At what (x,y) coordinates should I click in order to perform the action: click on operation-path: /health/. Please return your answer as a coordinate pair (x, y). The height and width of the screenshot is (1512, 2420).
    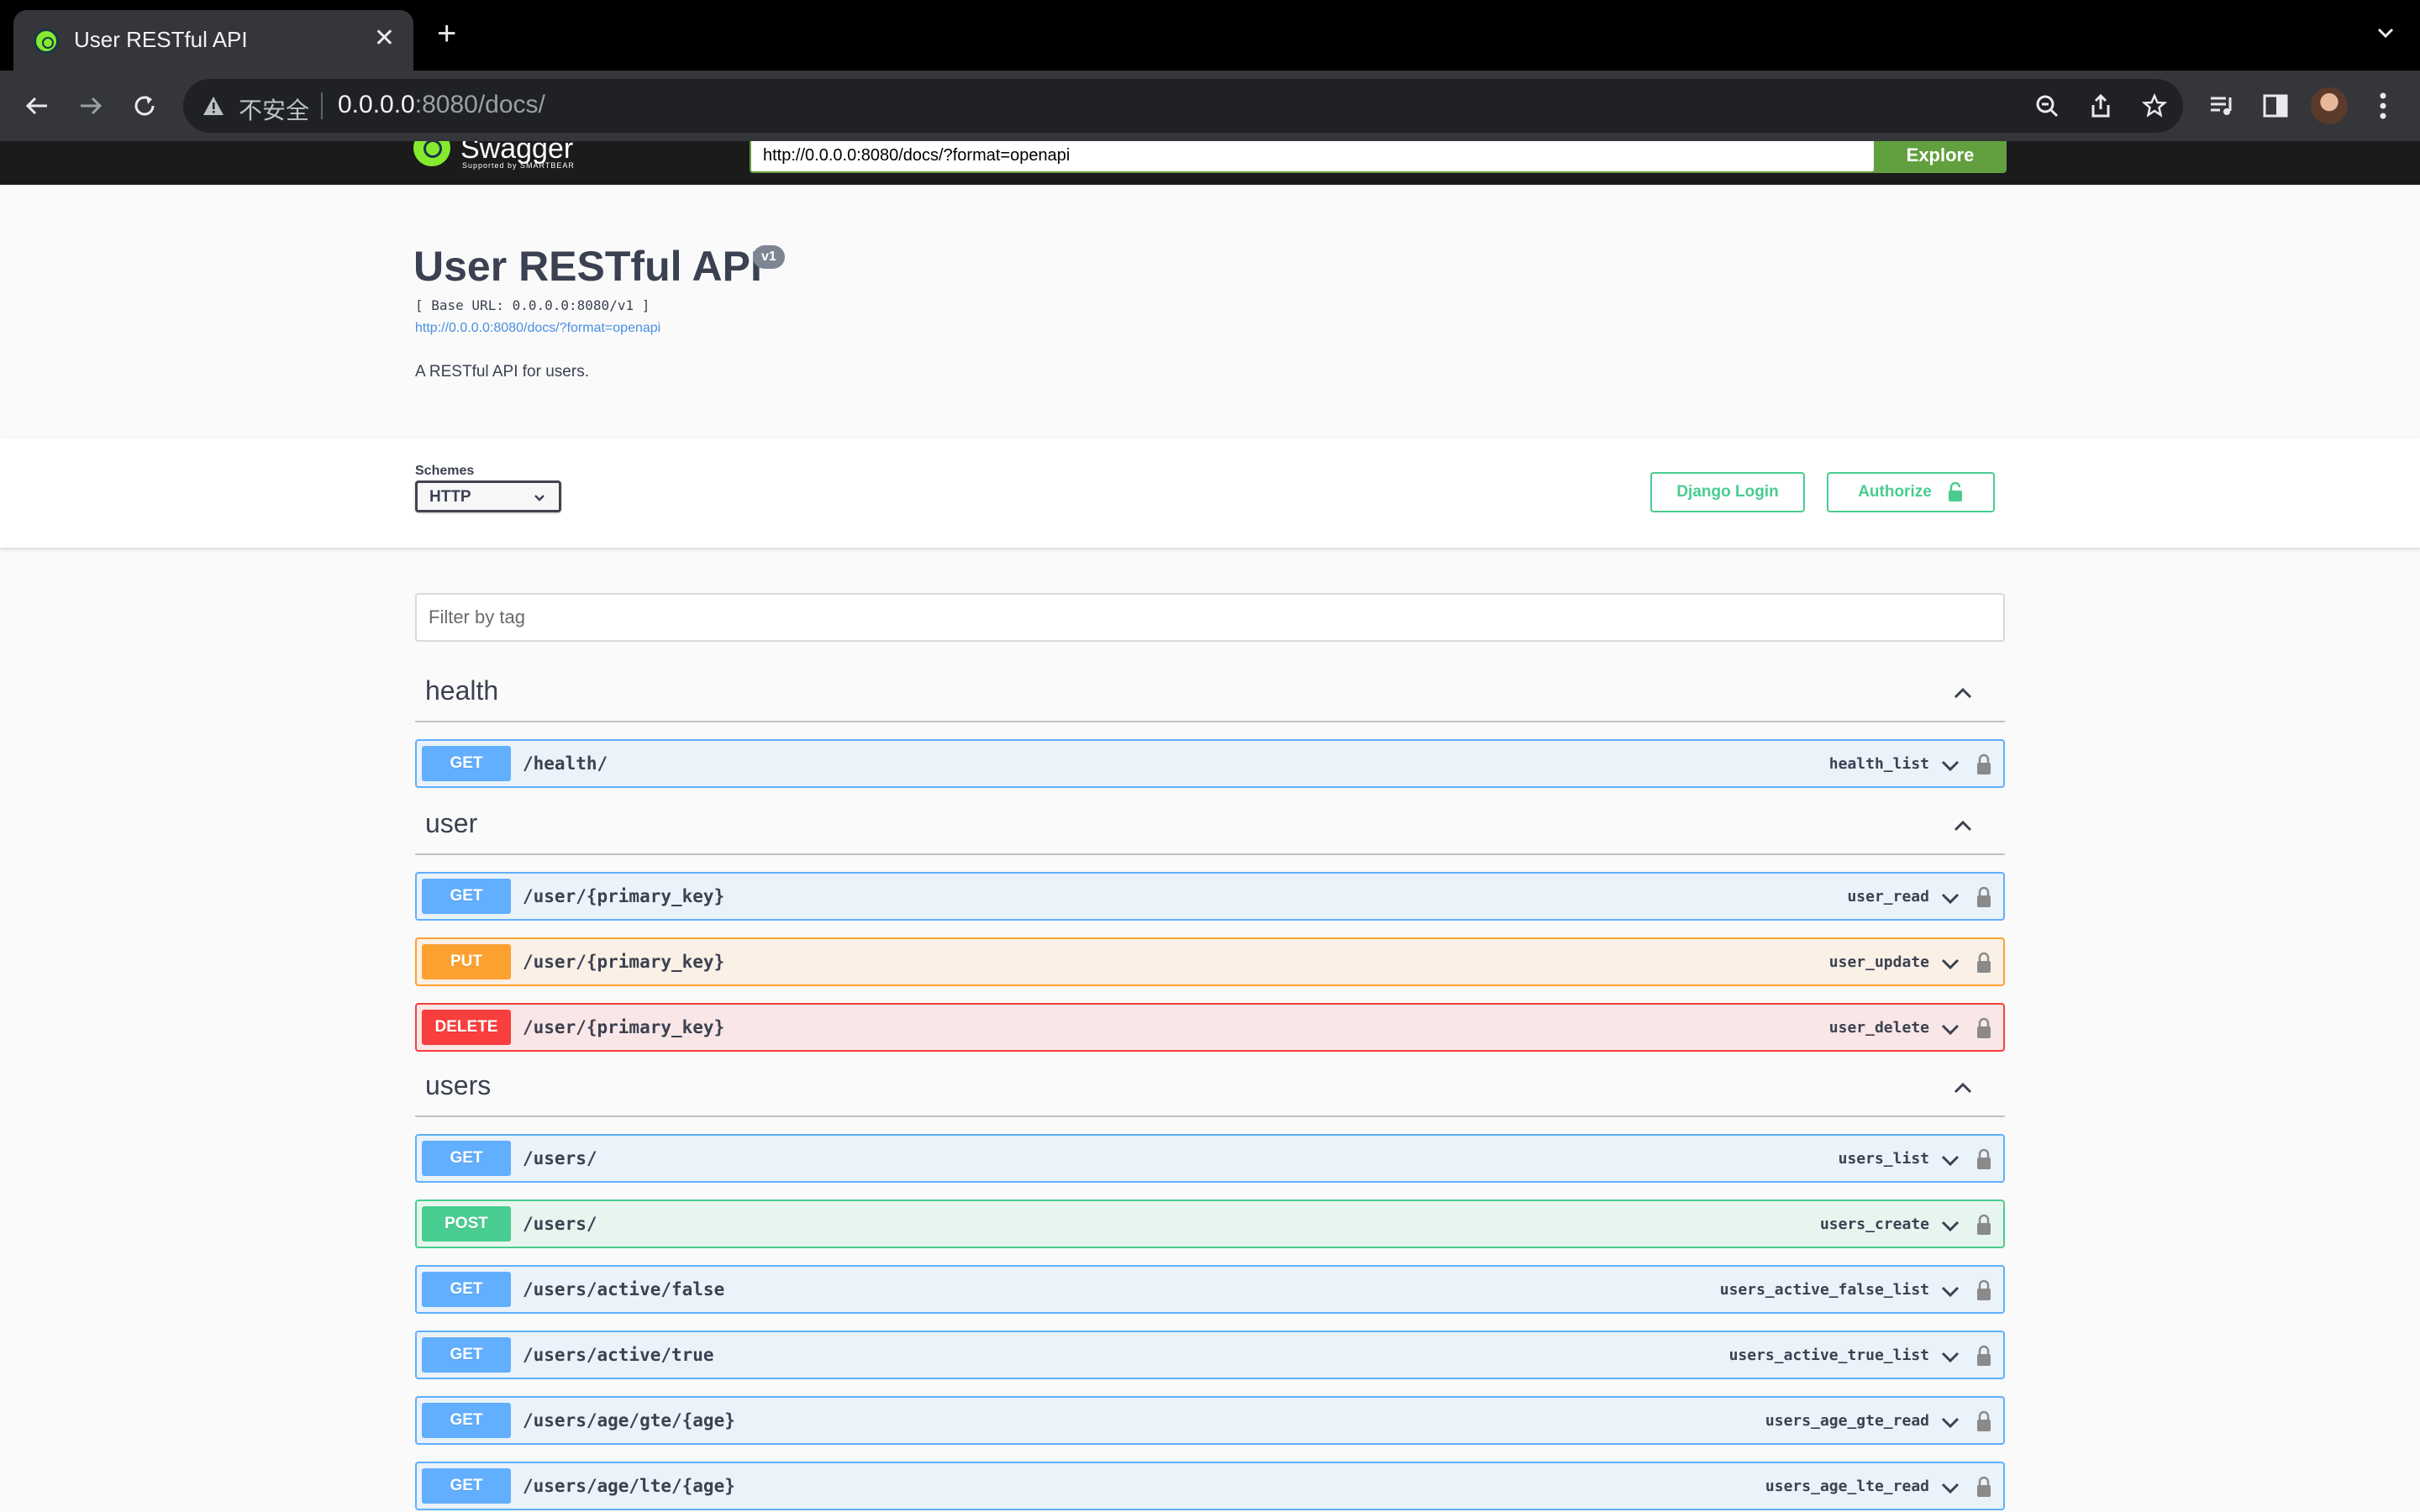
    Looking at the image, I should click on (566, 763).